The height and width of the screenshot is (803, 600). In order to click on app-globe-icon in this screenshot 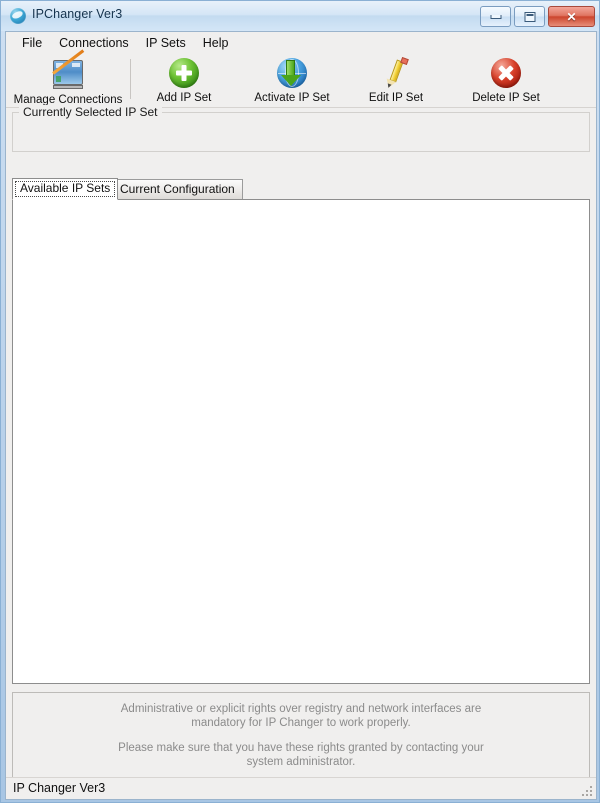, I will do `click(18, 16)`.